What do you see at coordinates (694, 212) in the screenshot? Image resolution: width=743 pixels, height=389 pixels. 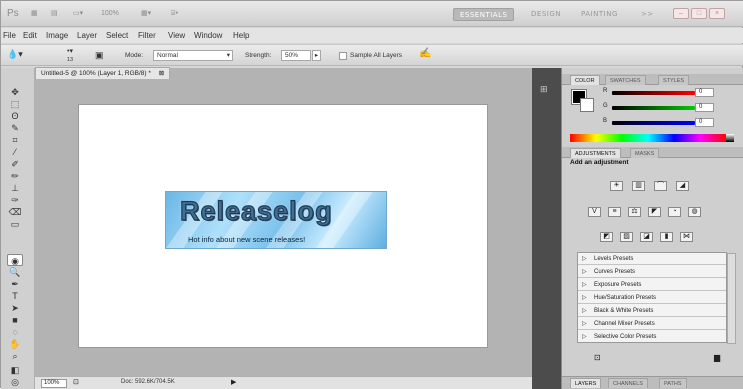 I see `channel-mixer-icon: ◍` at bounding box center [694, 212].